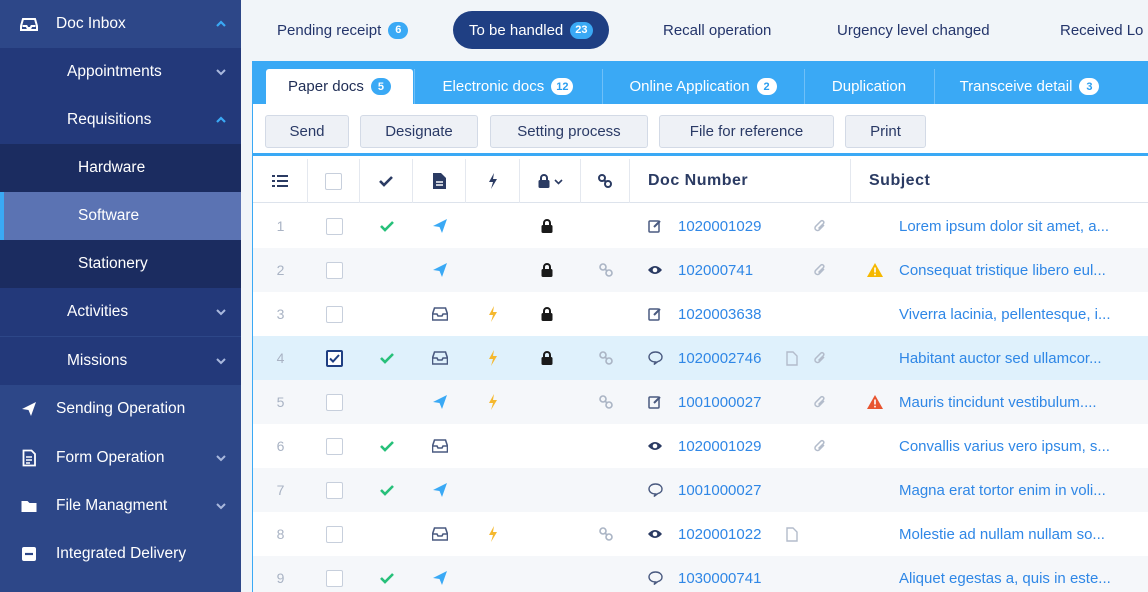  Describe the element at coordinates (326, 86) in the screenshot. I see `tab-label: Paper docs` at that location.